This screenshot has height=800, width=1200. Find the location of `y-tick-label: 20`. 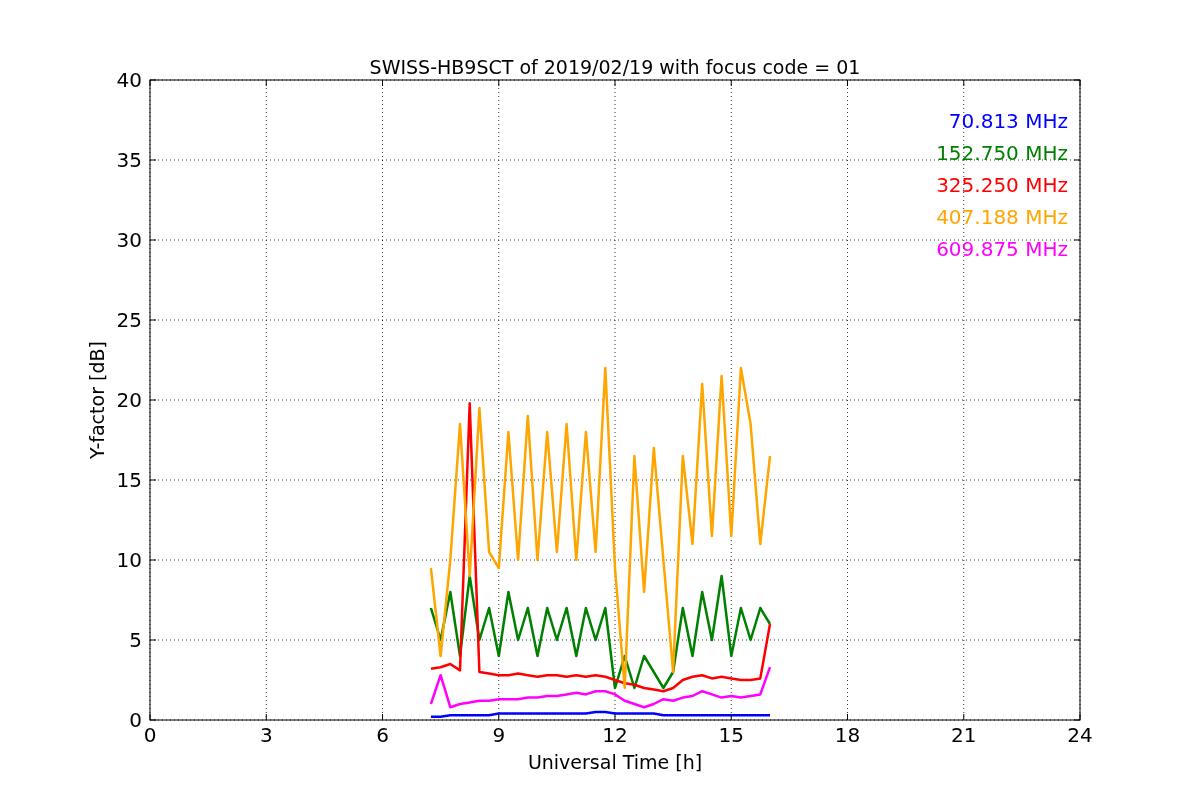

y-tick-label: 20 is located at coordinates (129, 400).